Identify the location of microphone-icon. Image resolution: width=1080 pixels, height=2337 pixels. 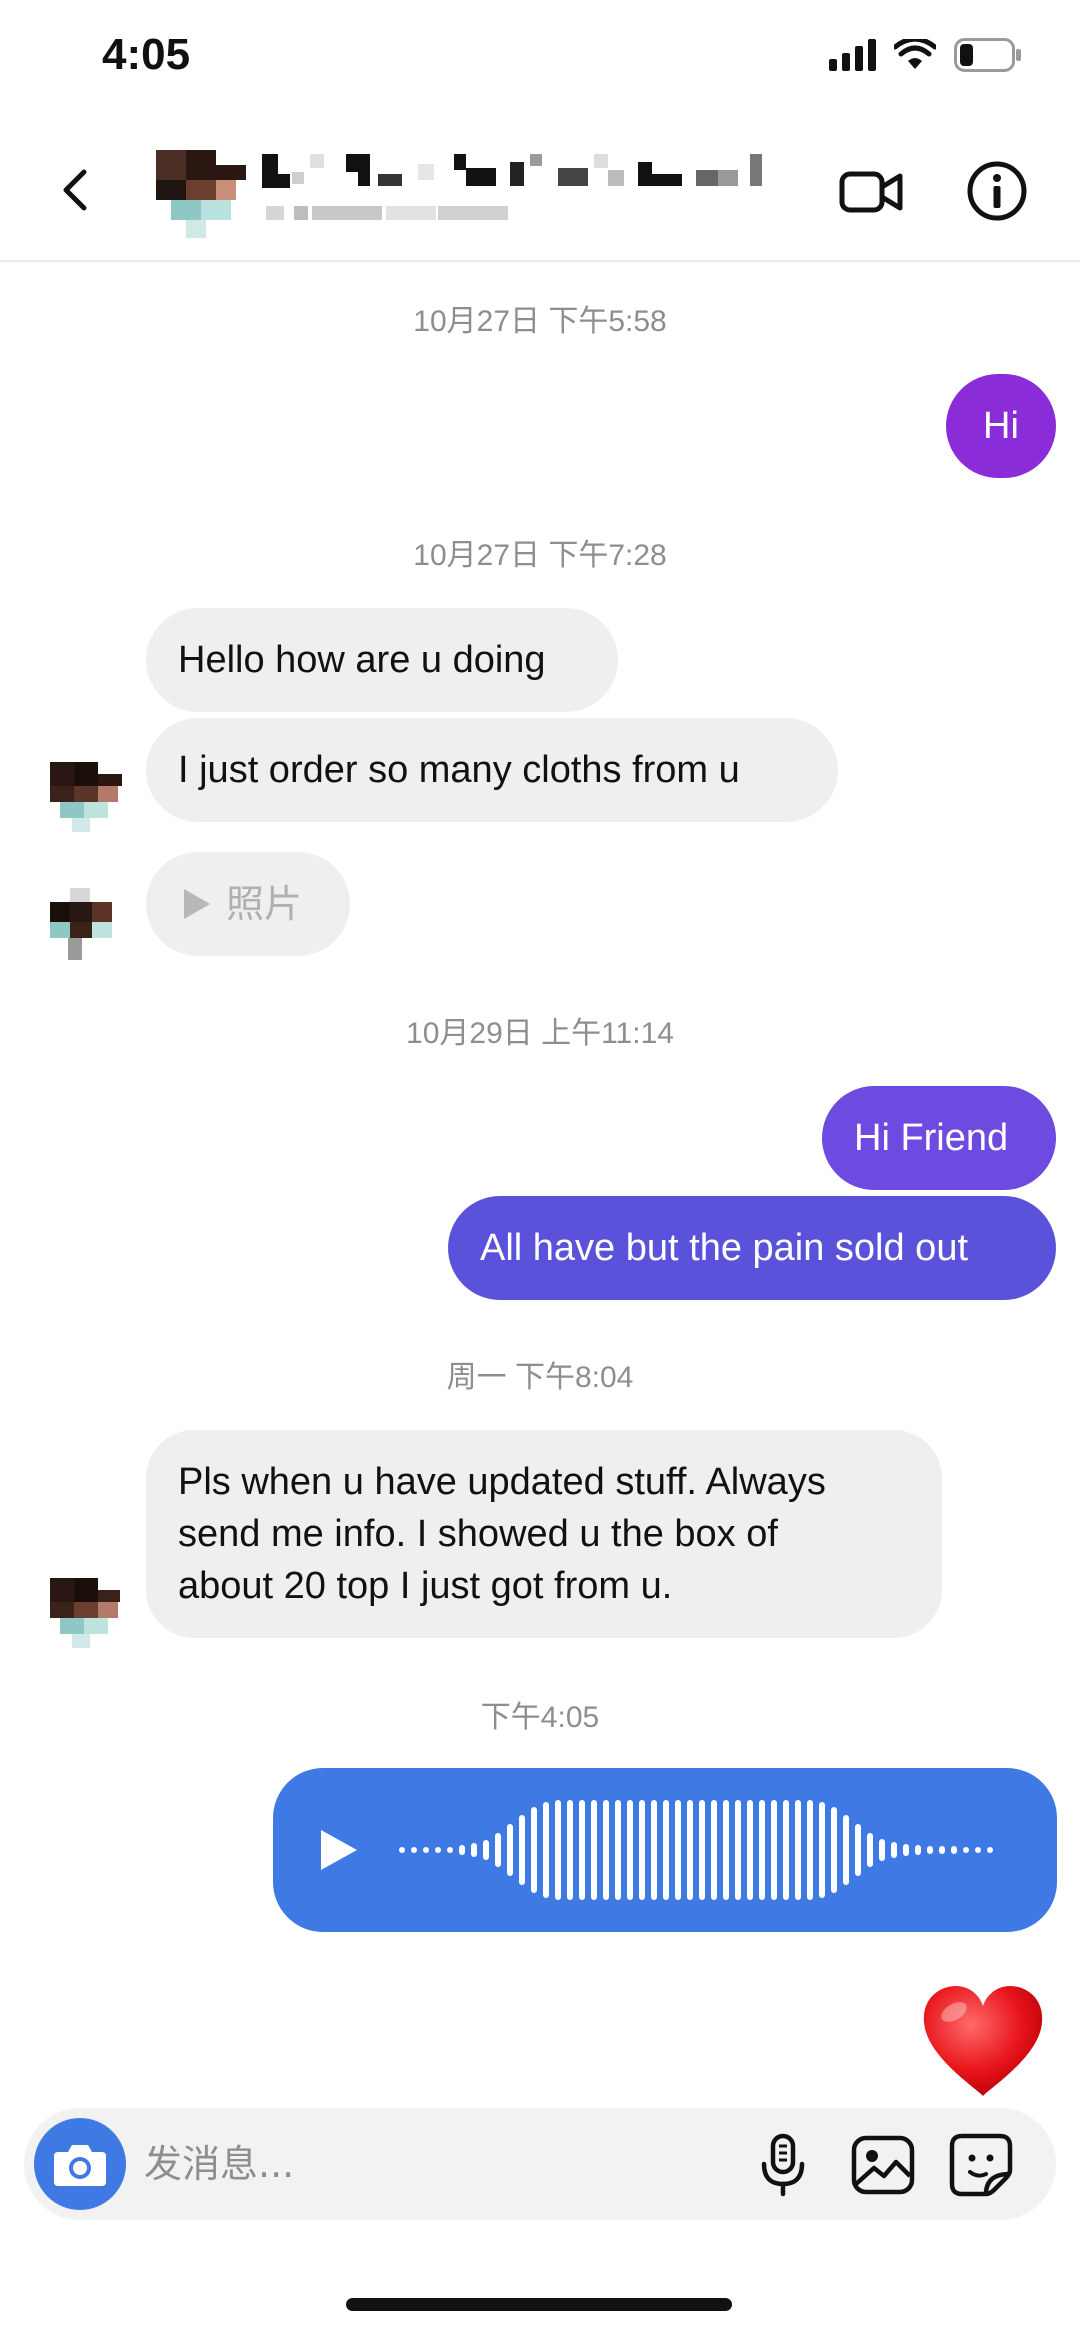
(783, 2165).